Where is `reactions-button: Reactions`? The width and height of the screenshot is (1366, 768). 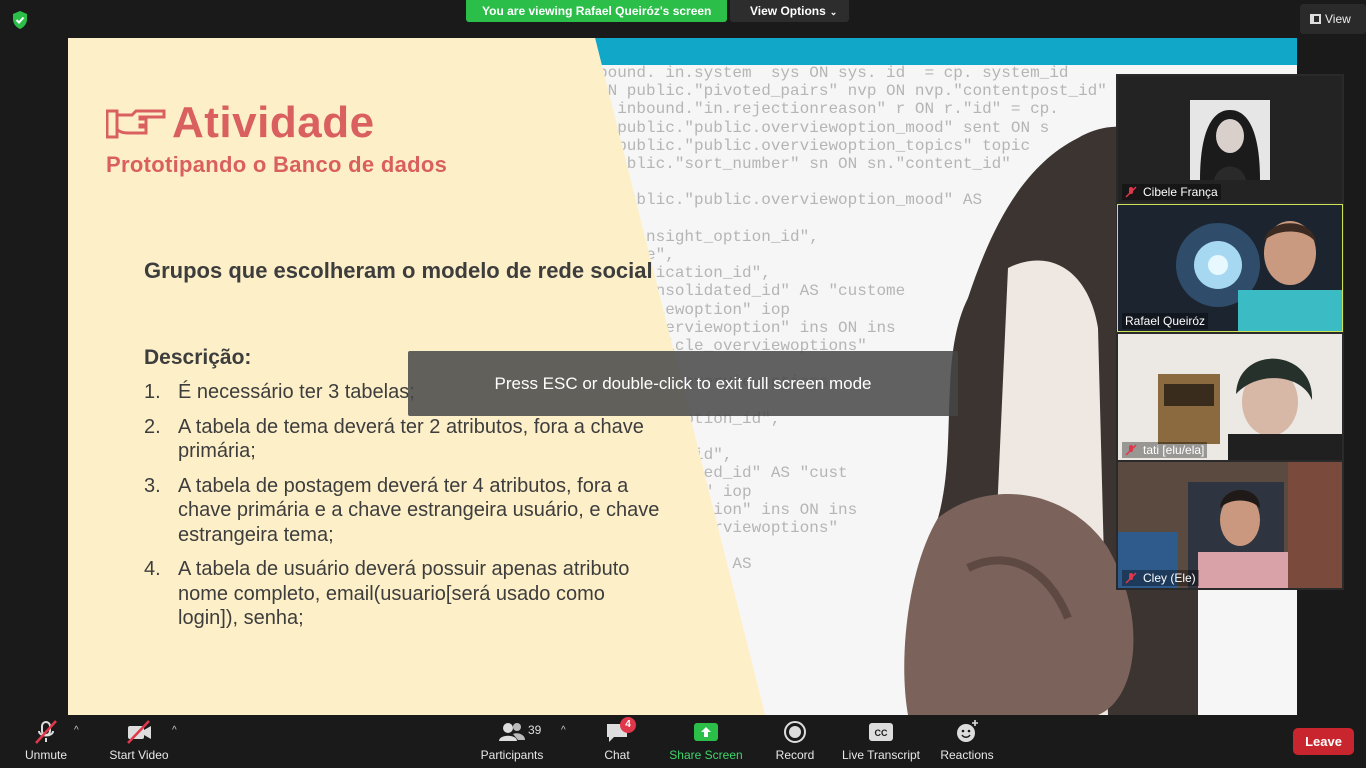 reactions-button: Reactions is located at coordinates (967, 740).